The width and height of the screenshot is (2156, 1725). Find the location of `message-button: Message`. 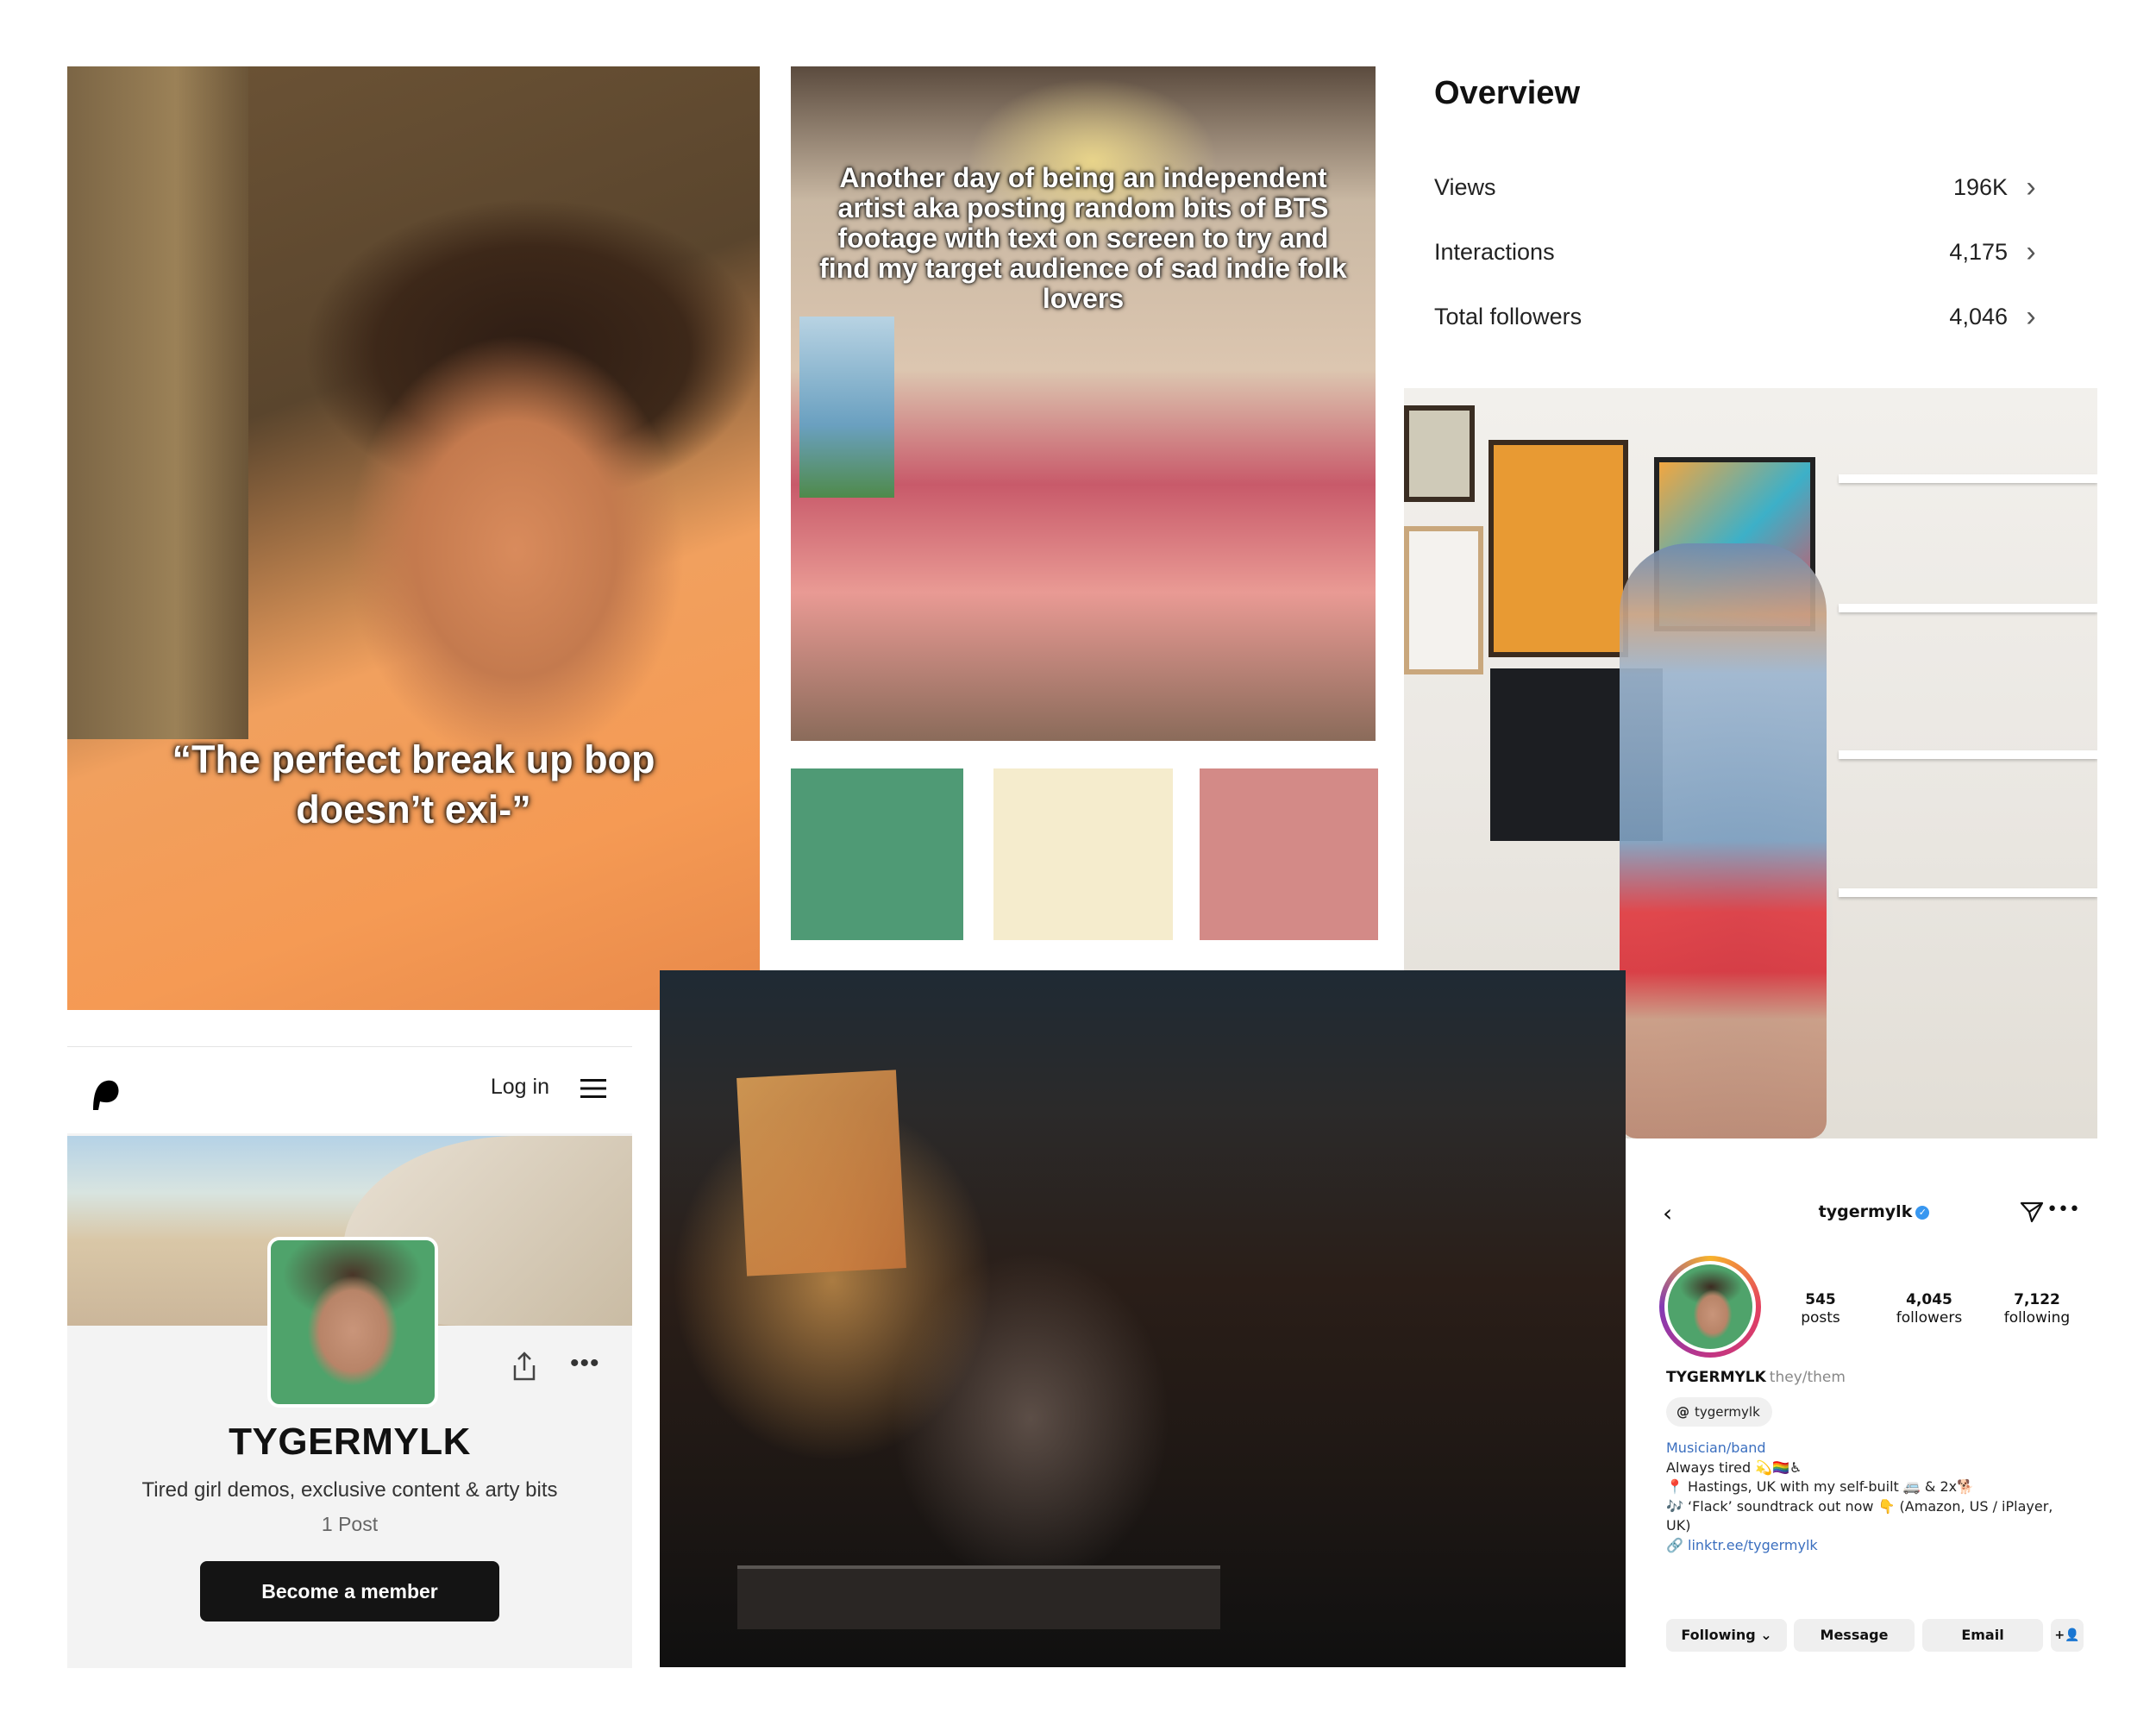

message-button: Message is located at coordinates (1855, 1635).